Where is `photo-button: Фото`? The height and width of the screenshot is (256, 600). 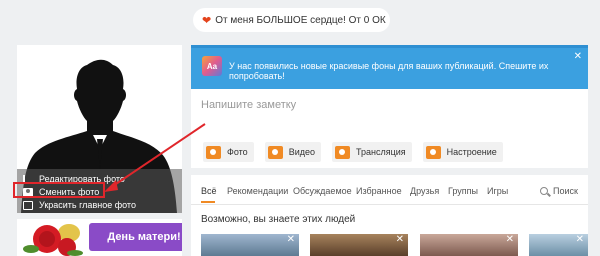
photo-button: Фото is located at coordinates (228, 152).